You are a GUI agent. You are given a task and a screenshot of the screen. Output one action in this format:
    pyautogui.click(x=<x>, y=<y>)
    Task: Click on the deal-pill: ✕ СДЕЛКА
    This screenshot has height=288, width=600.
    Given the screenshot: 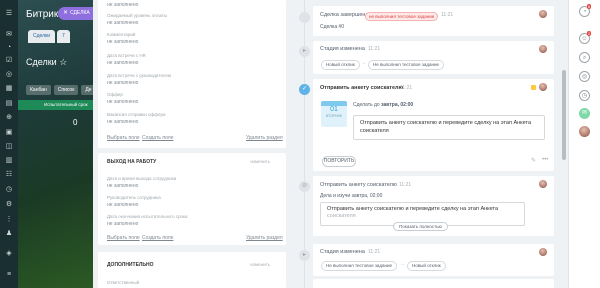 What is the action you would take?
    pyautogui.click(x=75, y=13)
    